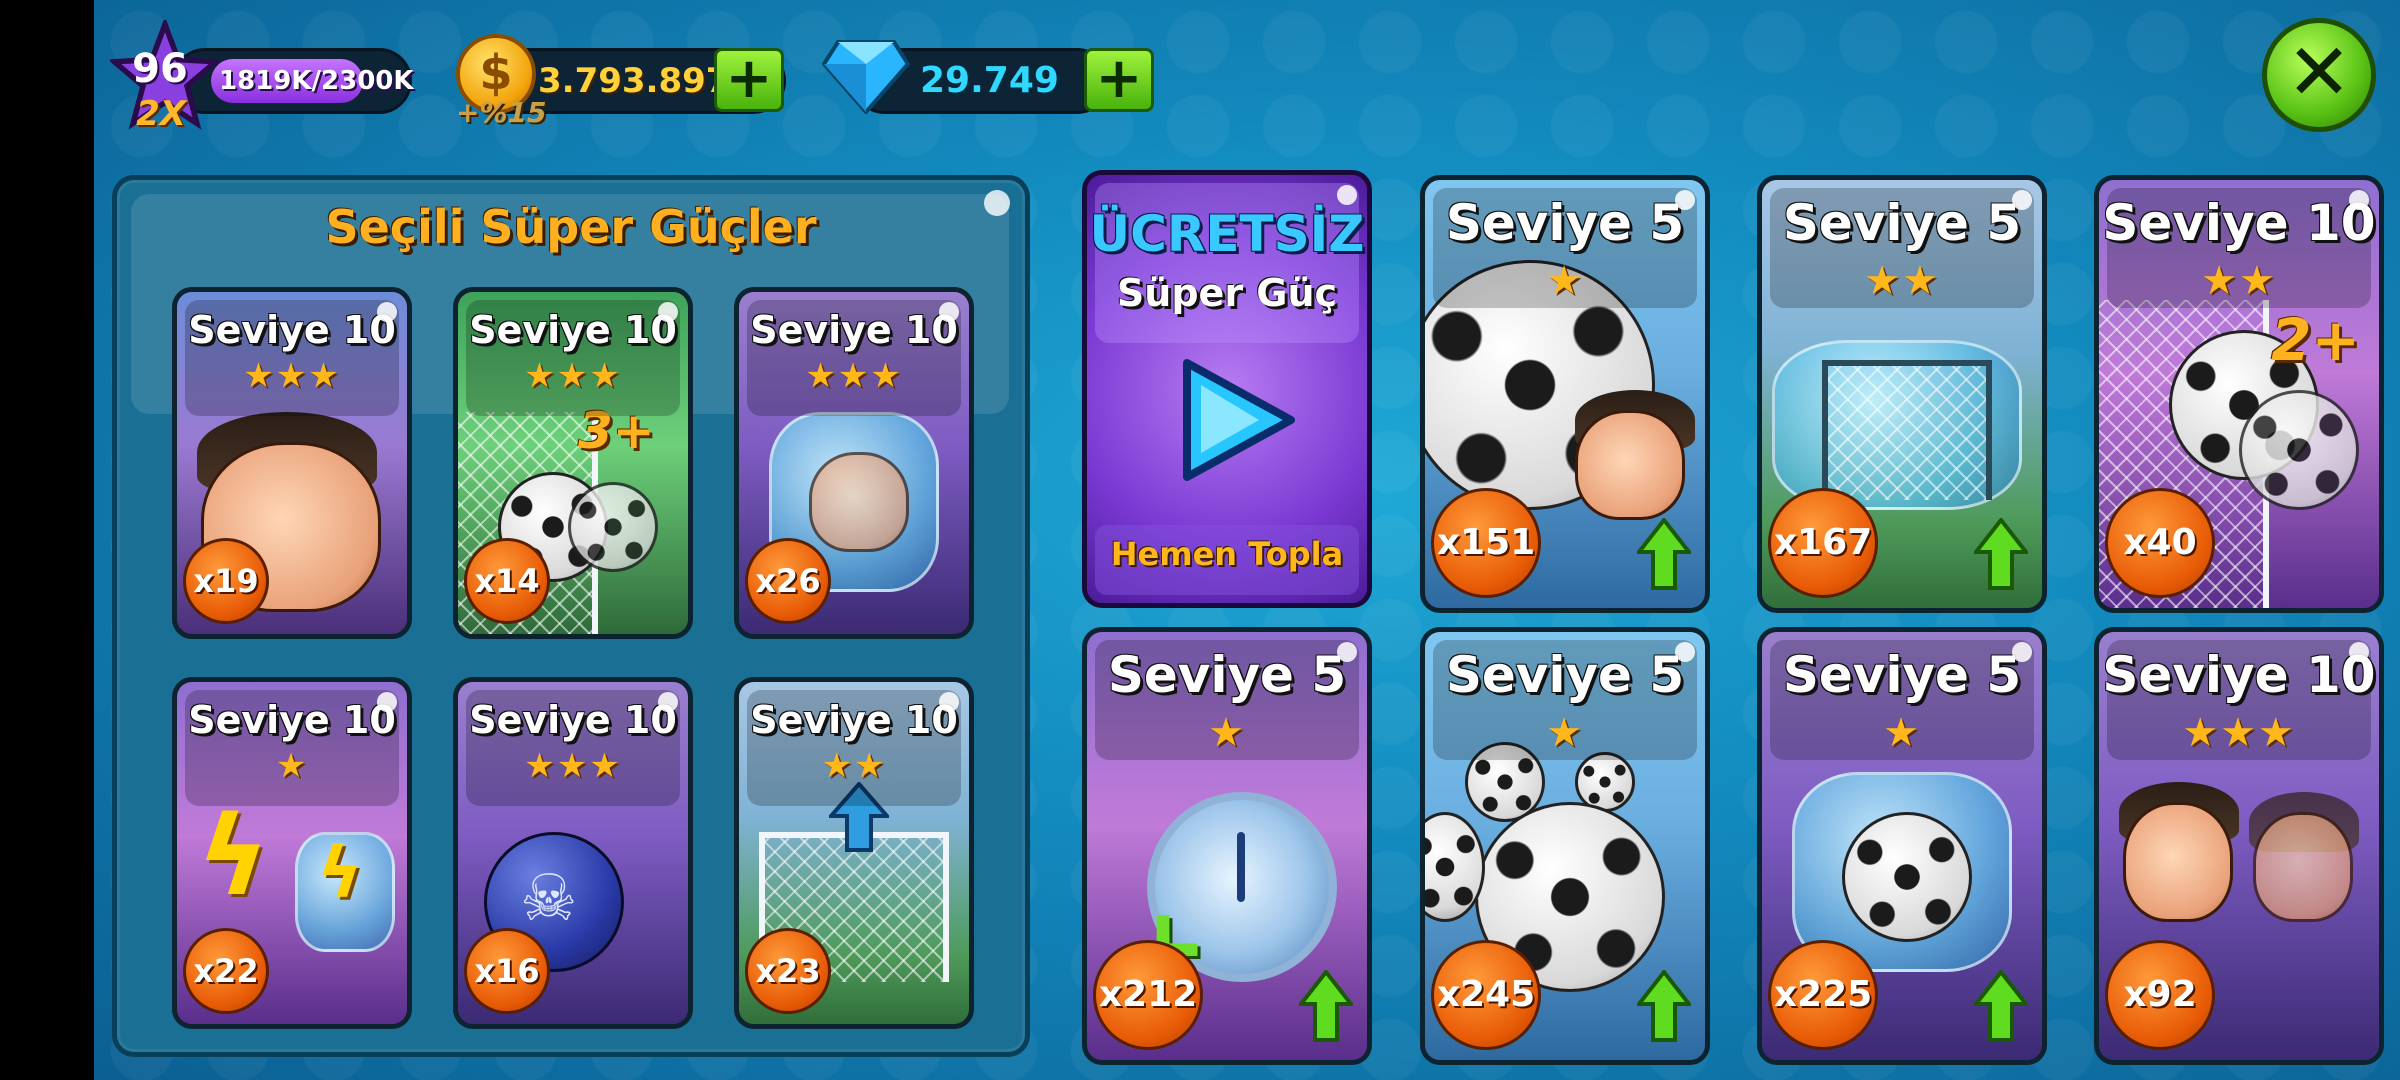  Describe the element at coordinates (2315, 340) in the screenshot. I see `multiplier-badge: 2+` at that location.